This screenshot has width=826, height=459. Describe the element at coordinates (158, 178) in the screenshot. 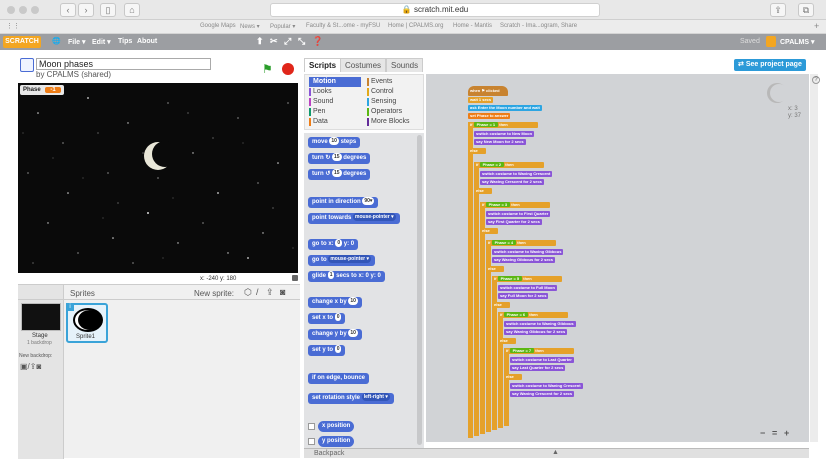

I see `stage: Phase -1` at that location.